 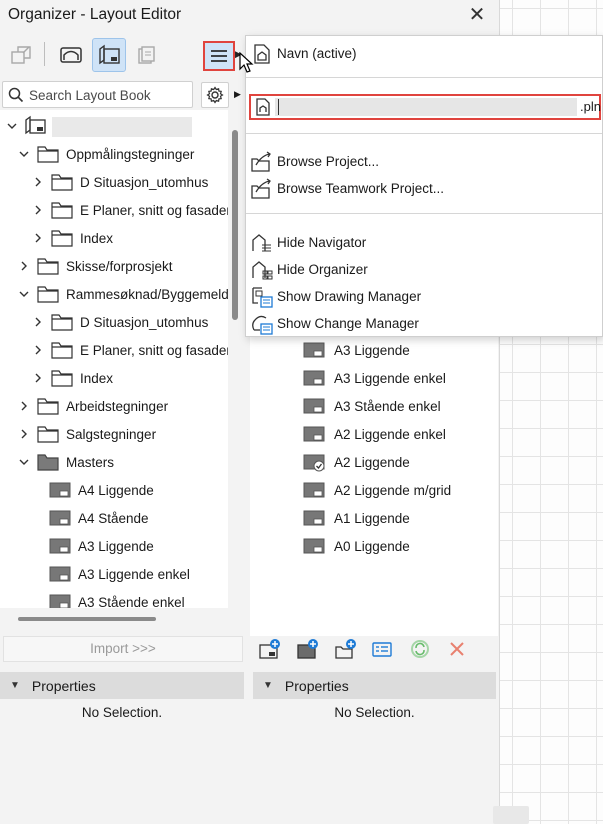 I want to click on menu-item-recent-file: .pln, so click(x=425, y=107).